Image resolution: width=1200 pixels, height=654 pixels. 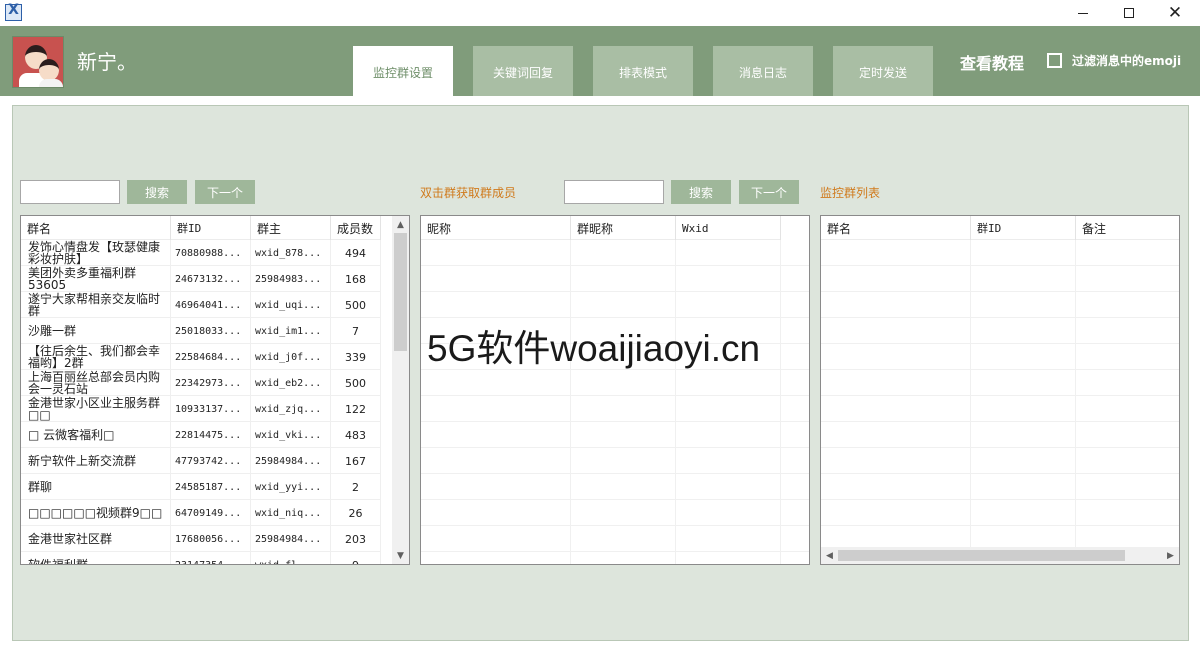 I want to click on member-count-cell: 203, so click(x=356, y=539).